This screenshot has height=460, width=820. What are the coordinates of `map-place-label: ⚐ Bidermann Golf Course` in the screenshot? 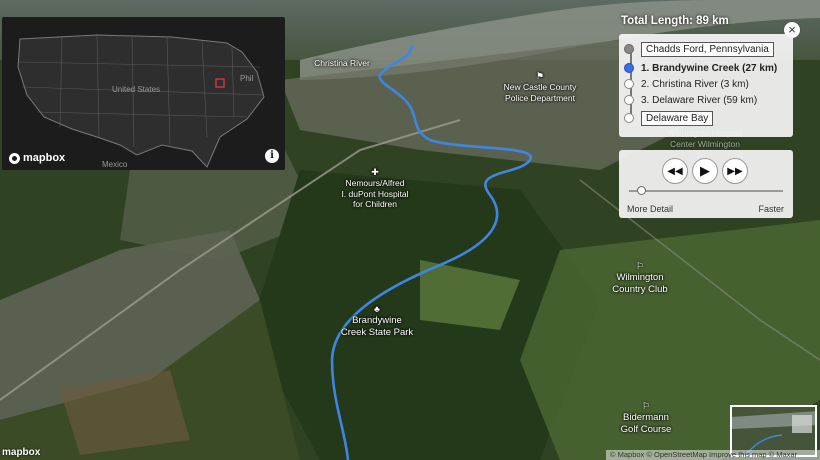 It's located at (646, 419).